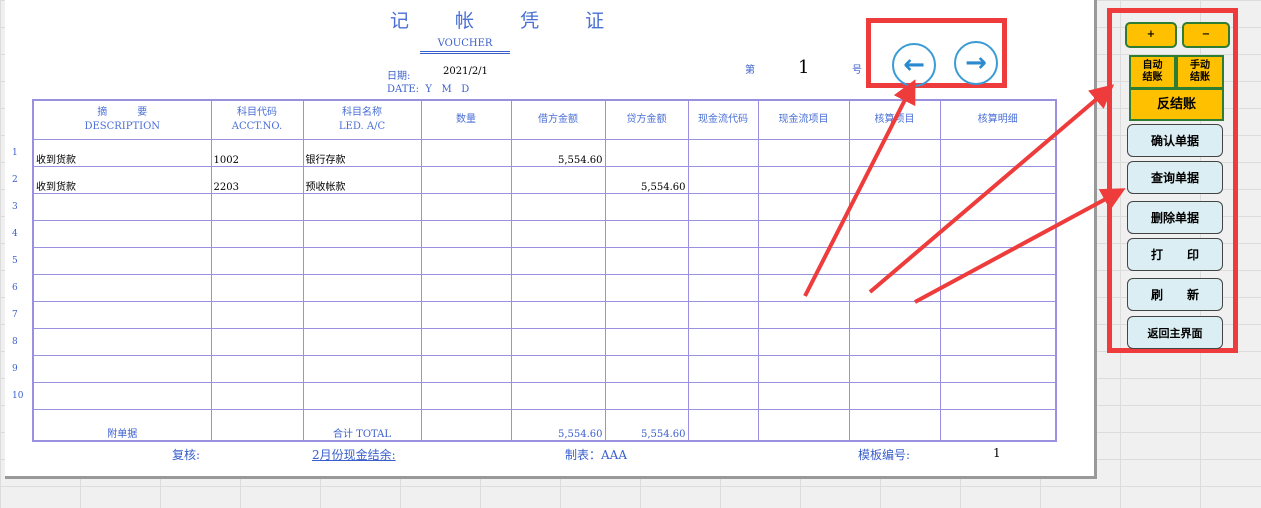  Describe the element at coordinates (1020, 246) in the screenshot. I see `arrow-to-query` at that location.